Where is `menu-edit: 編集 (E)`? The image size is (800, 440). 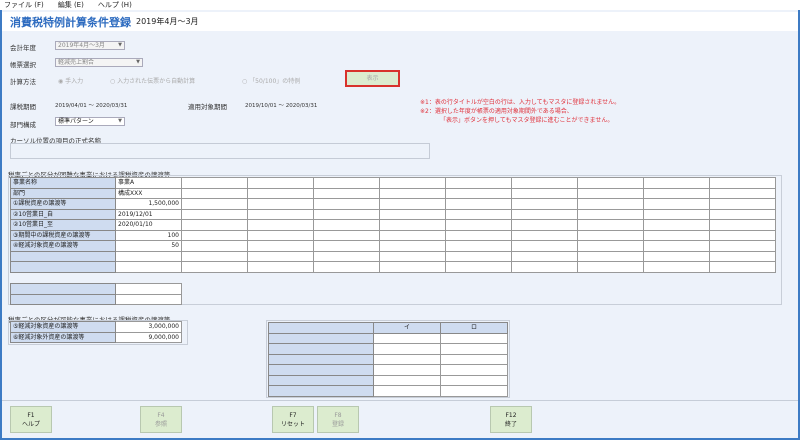
menu-edit: 編集 (E) is located at coordinates (71, 5).